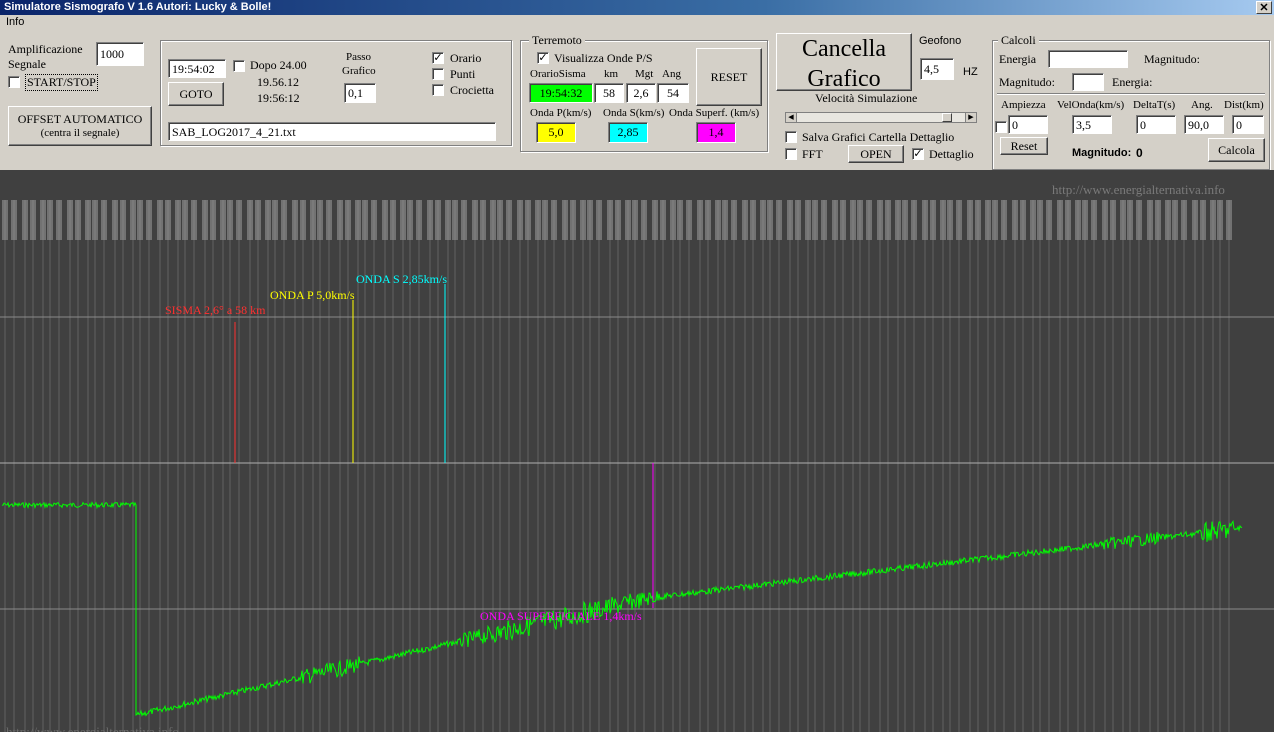 The height and width of the screenshot is (732, 1274). Describe the element at coordinates (918, 154) in the screenshot. I see `dettaglio-checkbox: ✓` at that location.